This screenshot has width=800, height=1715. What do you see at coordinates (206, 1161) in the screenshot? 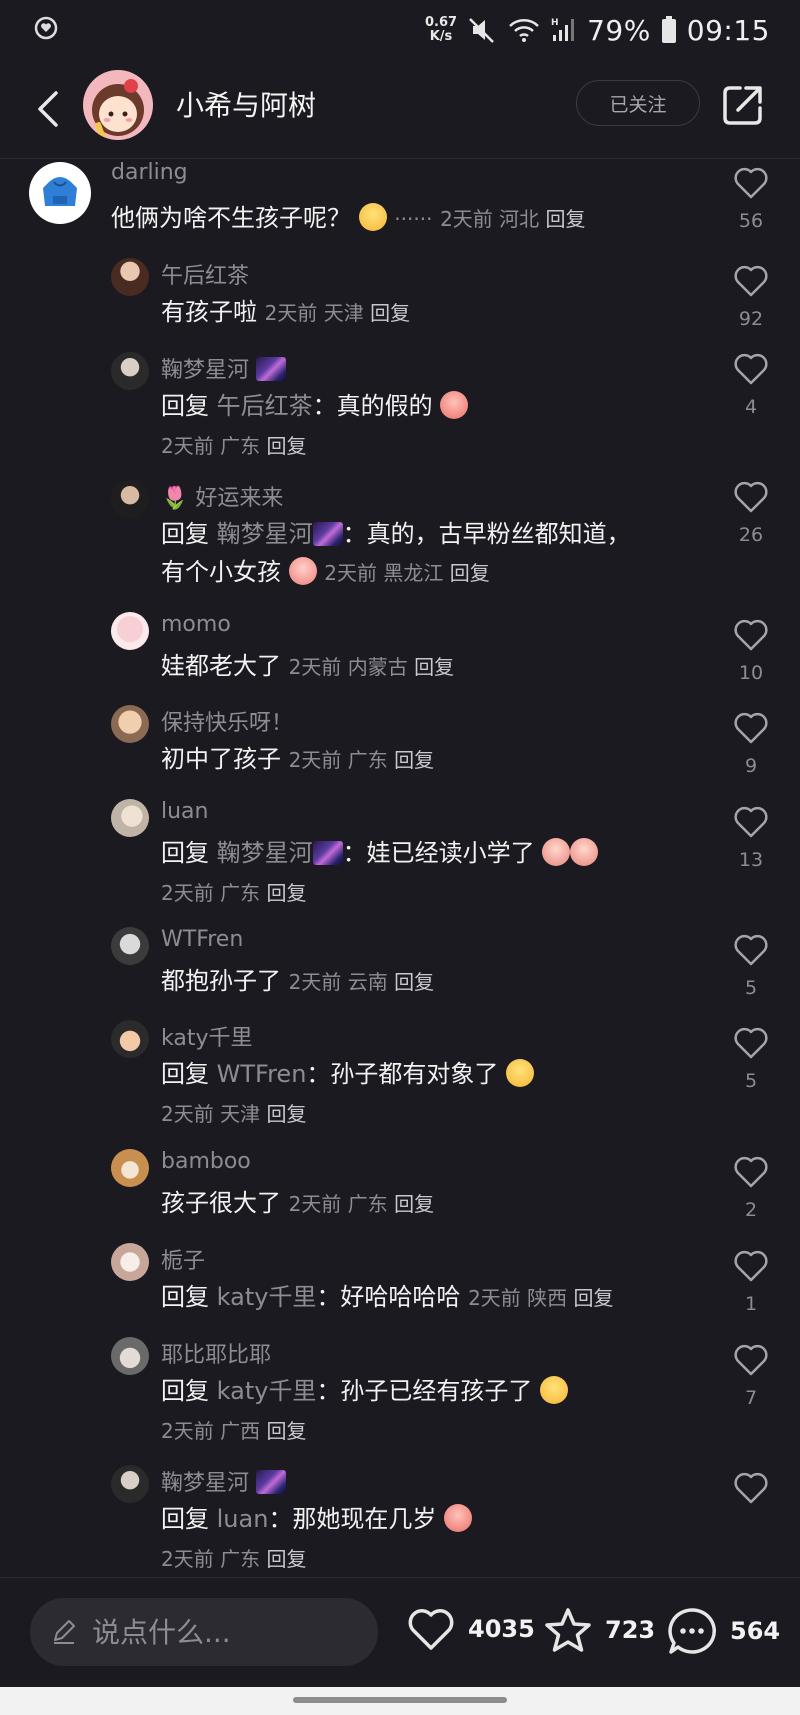
I see `comment-username: bamboo` at bounding box center [206, 1161].